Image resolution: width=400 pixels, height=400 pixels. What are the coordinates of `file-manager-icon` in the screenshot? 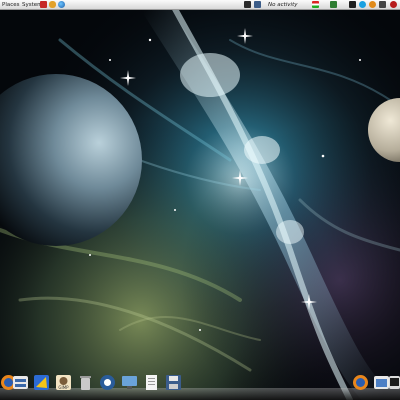 It's located at (20, 382).